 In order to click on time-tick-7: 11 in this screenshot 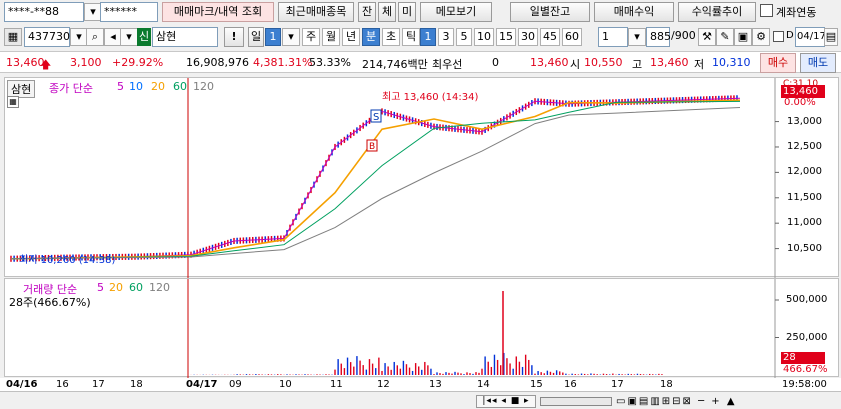, I will do `click(336, 384)`.